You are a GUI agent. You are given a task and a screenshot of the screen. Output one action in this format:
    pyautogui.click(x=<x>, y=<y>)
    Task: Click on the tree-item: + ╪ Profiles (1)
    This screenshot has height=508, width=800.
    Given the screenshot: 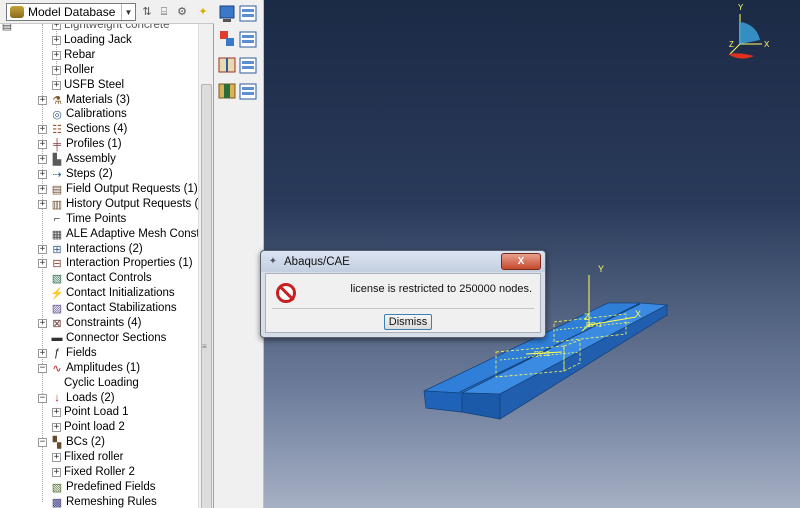 What is the action you would take?
    pyautogui.click(x=99, y=144)
    